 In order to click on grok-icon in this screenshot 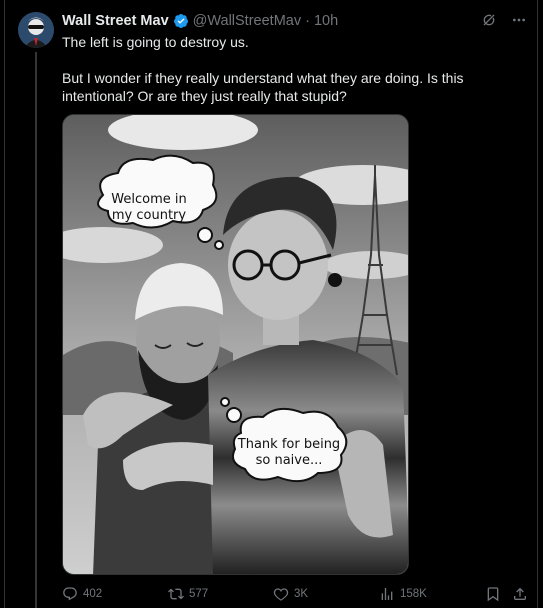, I will do `click(489, 20)`.